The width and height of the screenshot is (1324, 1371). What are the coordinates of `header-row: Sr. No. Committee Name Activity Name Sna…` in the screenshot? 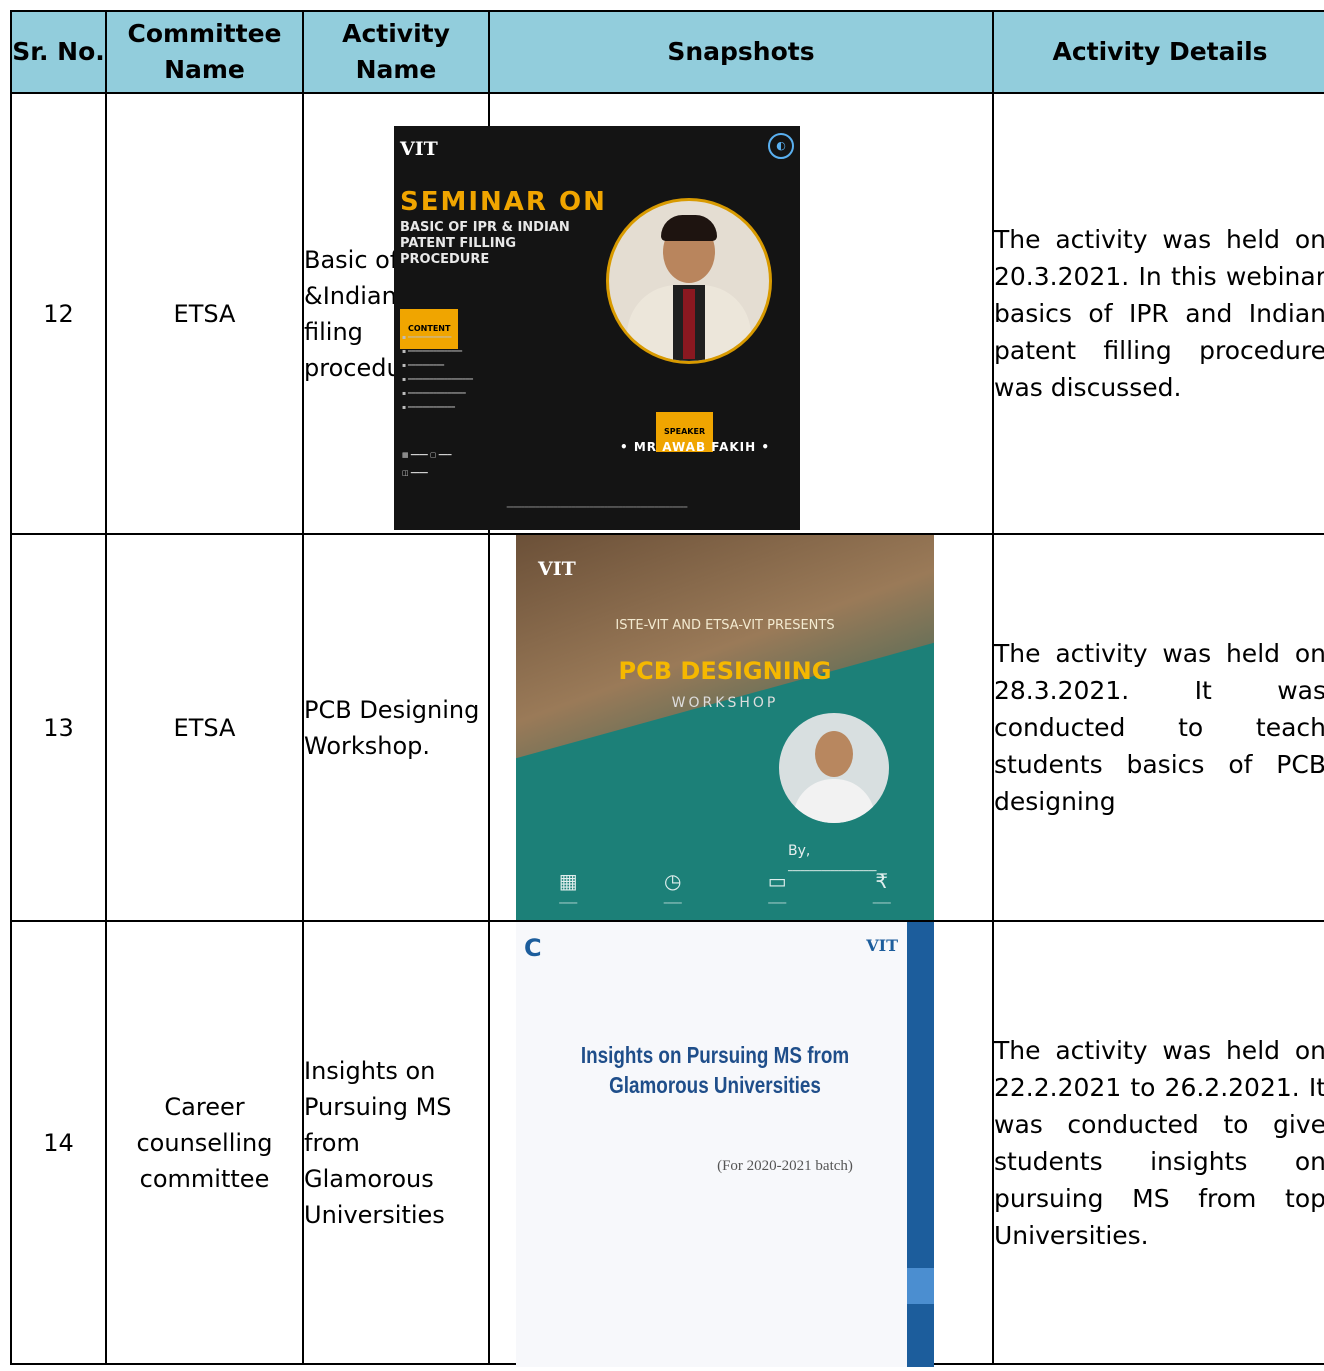 It's located at (667, 52).